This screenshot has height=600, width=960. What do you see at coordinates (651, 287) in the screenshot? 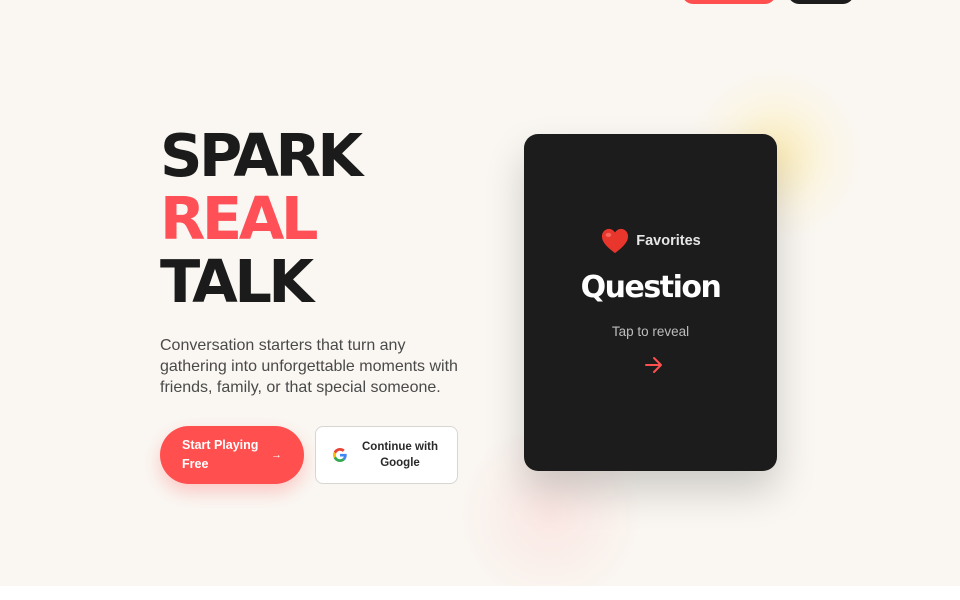
I see `card-title: Question` at bounding box center [651, 287].